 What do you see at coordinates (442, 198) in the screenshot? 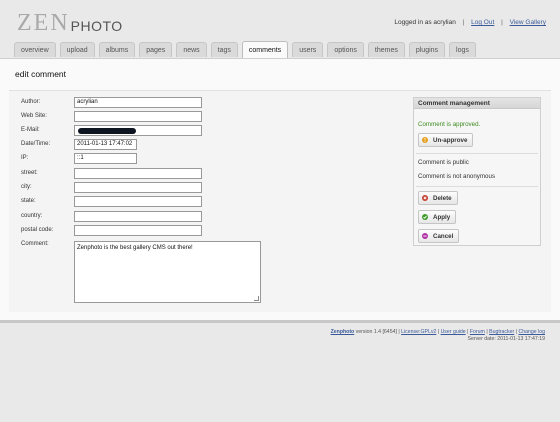
I see `delete-label: Delete` at bounding box center [442, 198].